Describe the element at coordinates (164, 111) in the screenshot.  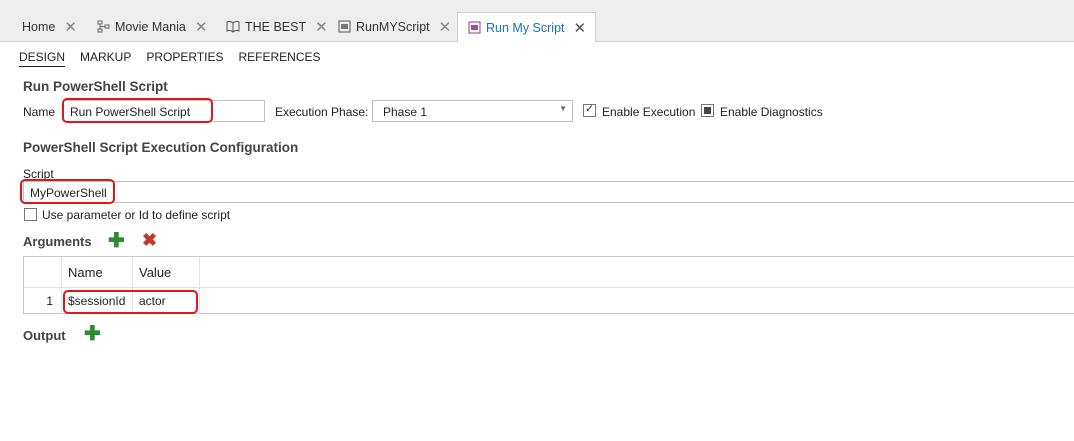
I see `name-input: Run PowerShell Script` at that location.